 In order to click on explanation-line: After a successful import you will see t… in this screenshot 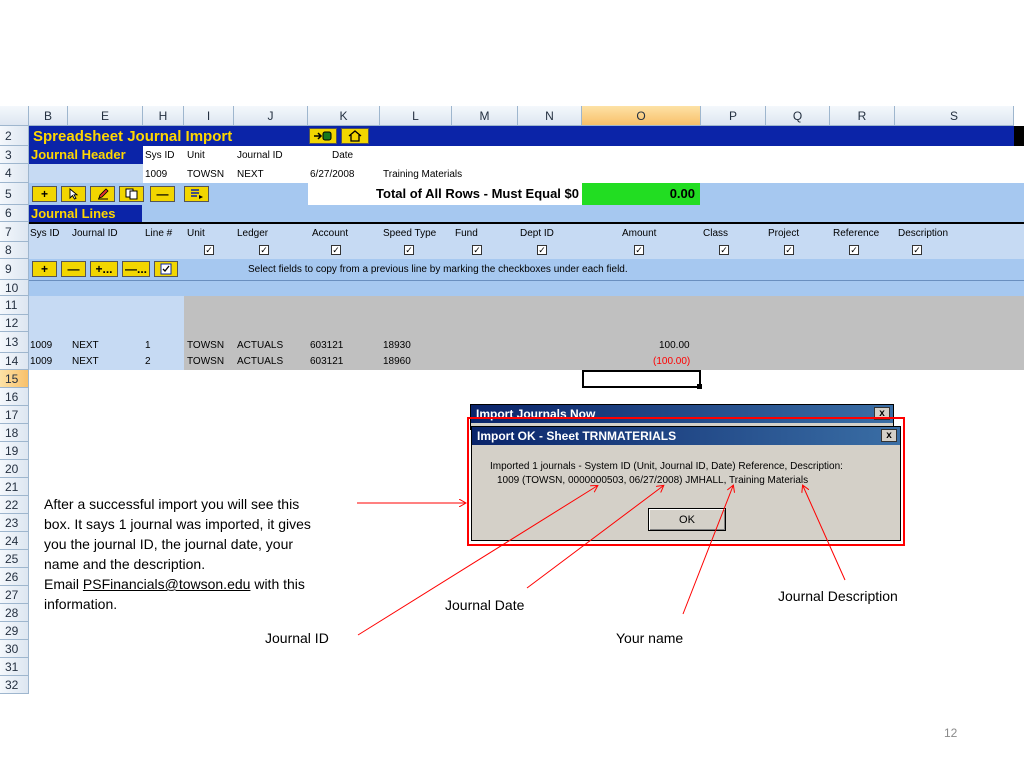, I will do `click(172, 504)`.